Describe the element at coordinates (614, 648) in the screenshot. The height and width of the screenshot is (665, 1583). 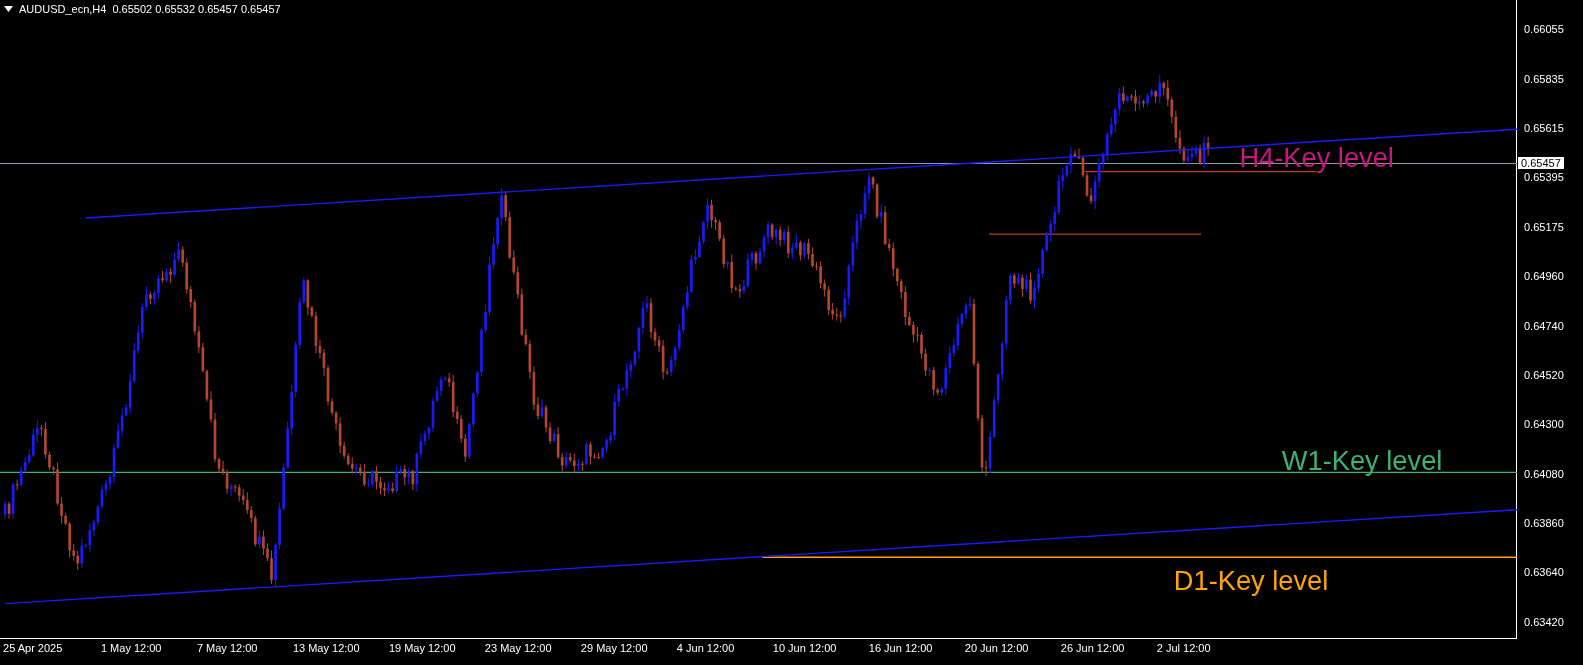
I see `time-tick-label: 29 May 12:00` at that location.